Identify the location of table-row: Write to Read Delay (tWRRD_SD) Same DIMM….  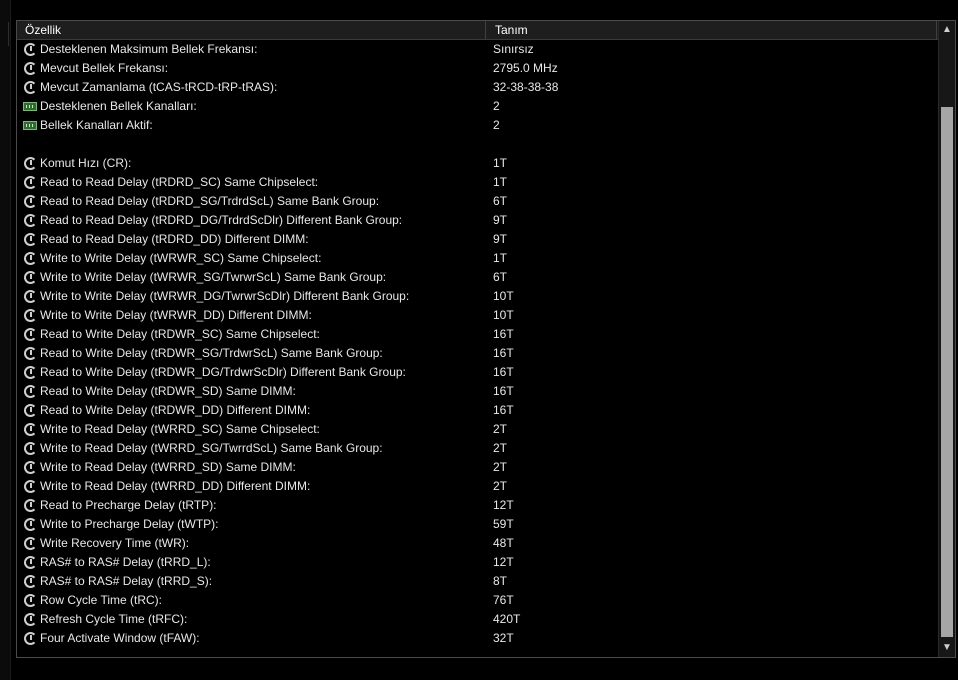
(478, 467).